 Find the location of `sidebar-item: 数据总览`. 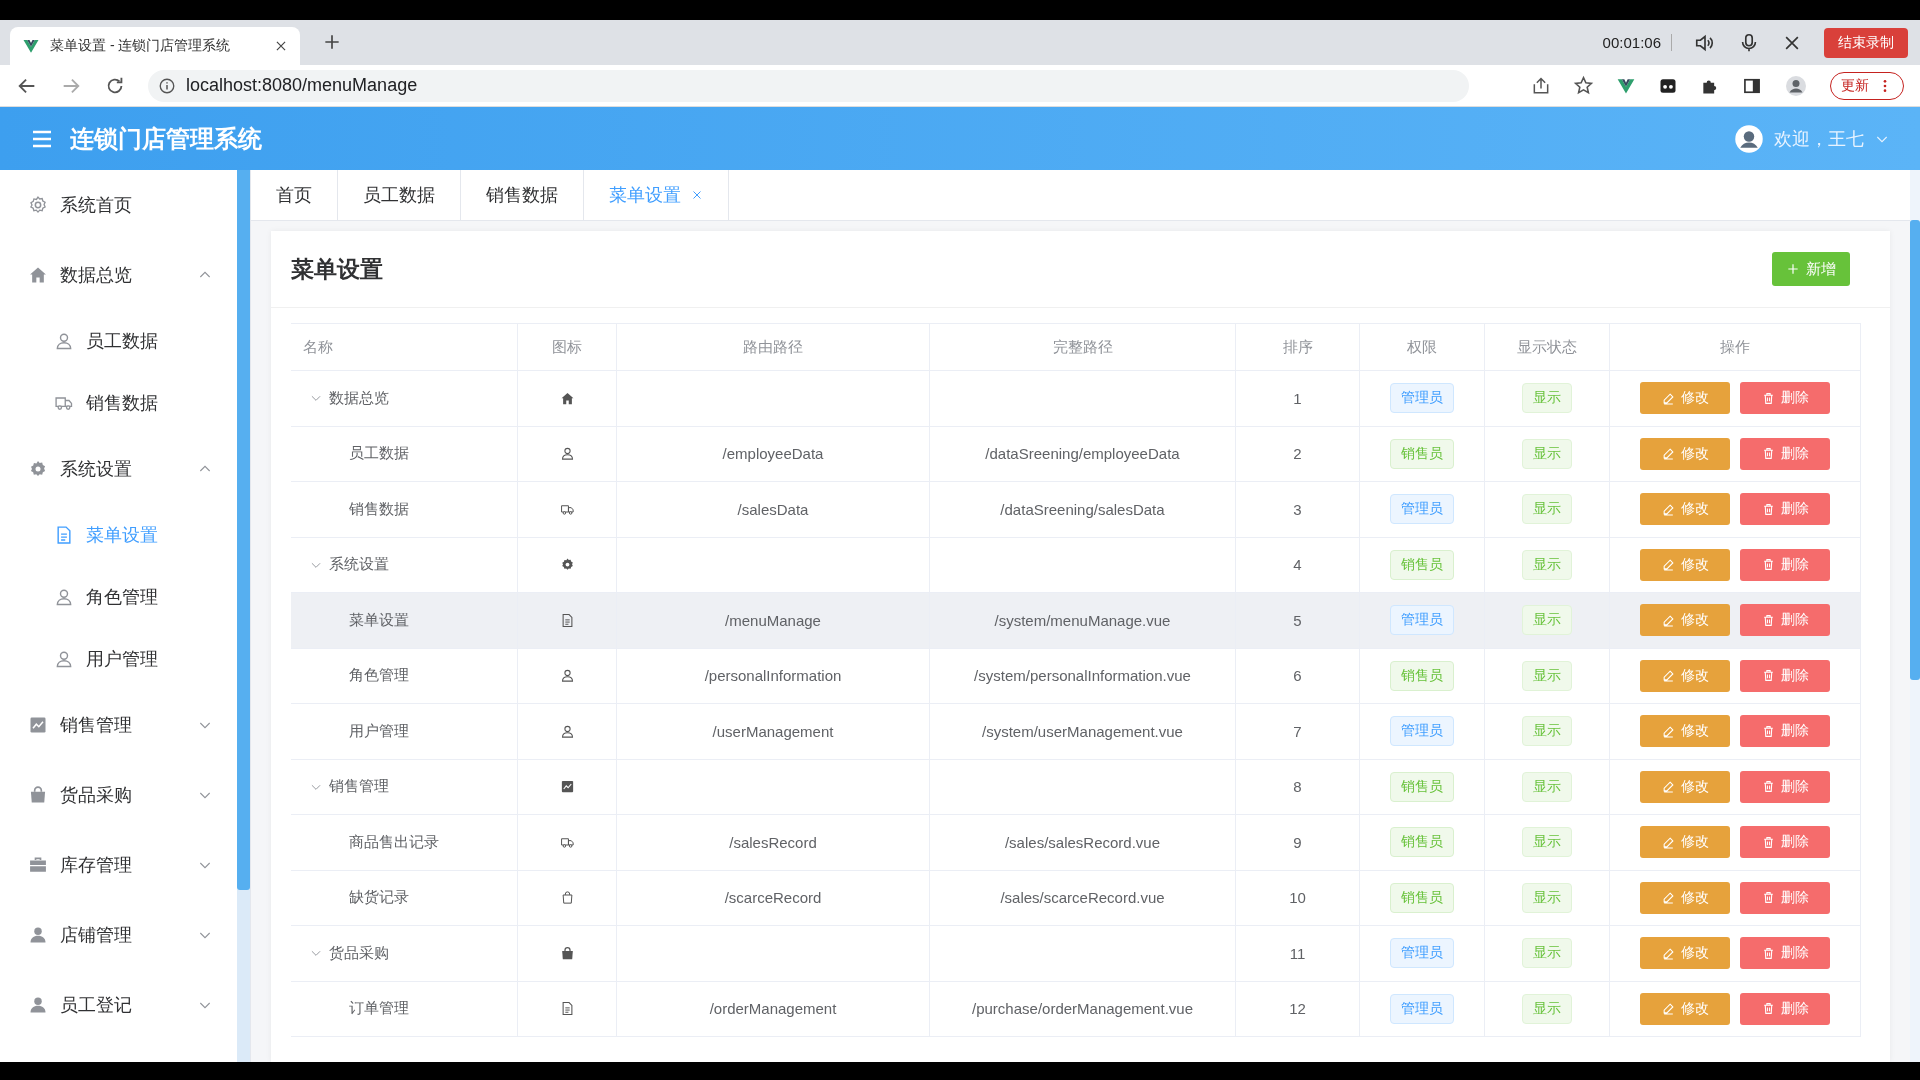

sidebar-item: 数据总览 is located at coordinates (118, 275).